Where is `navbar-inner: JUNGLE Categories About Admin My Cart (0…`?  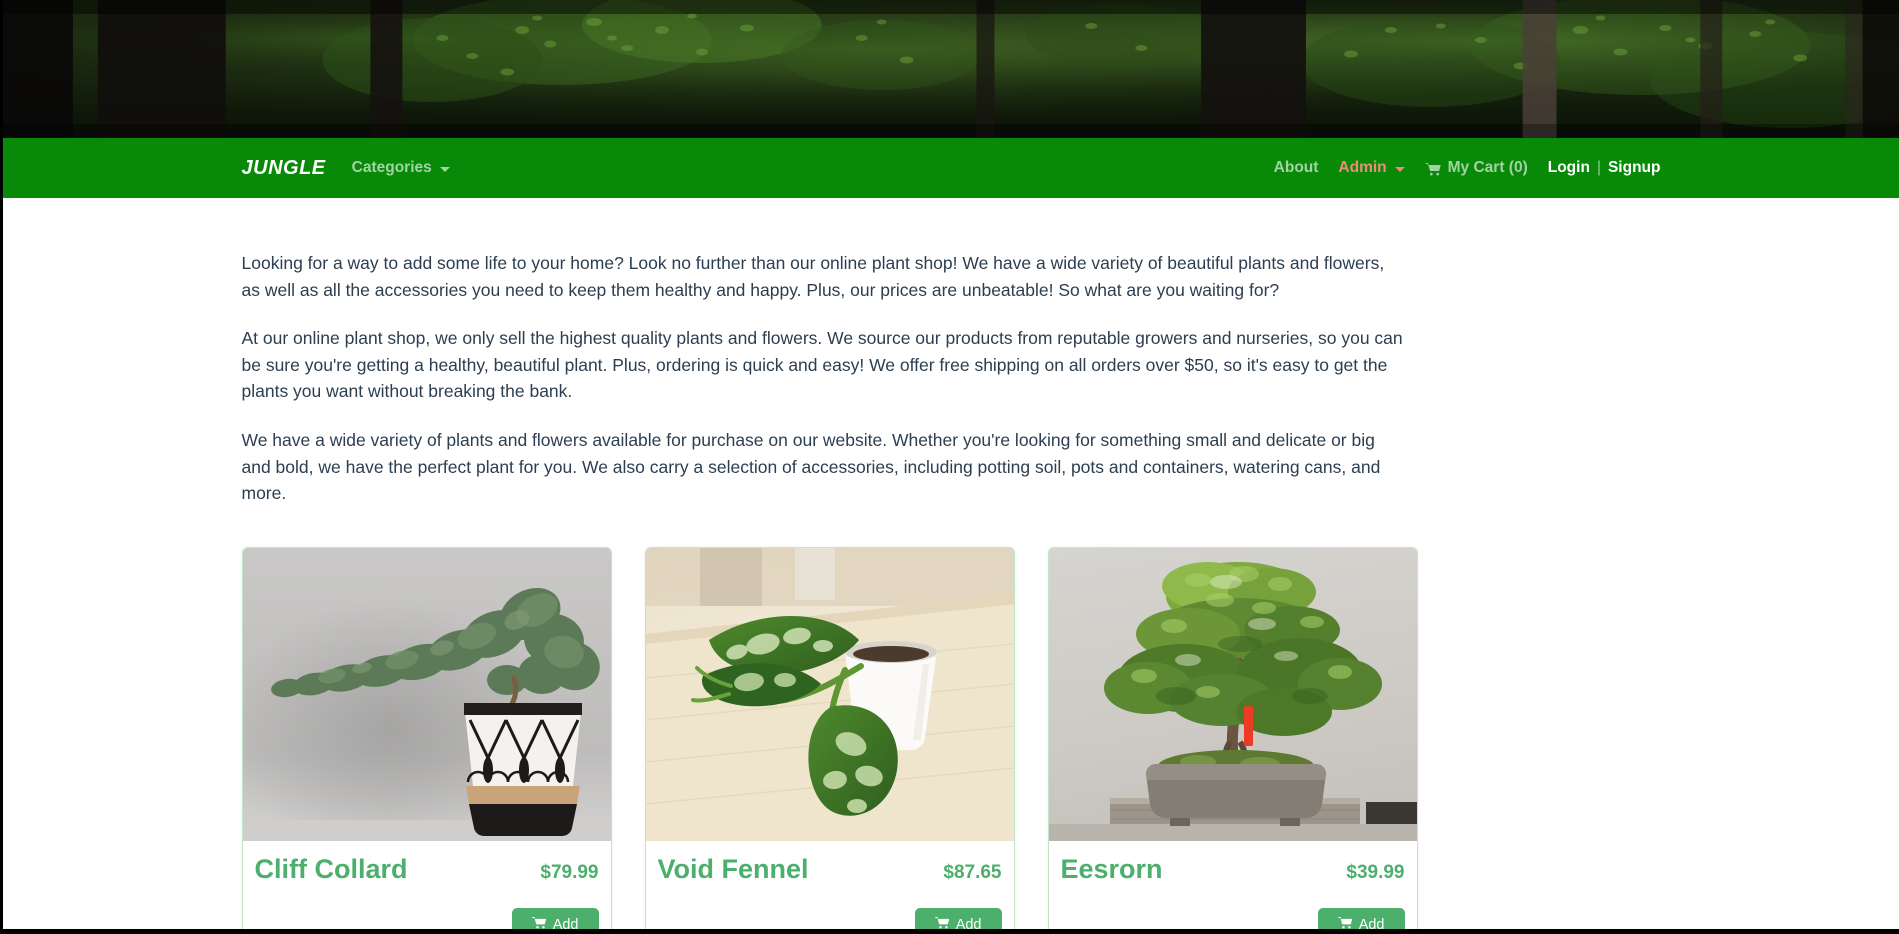
navbar-inner: JUNGLE Categories About Admin My Cart (0… is located at coordinates (951, 168).